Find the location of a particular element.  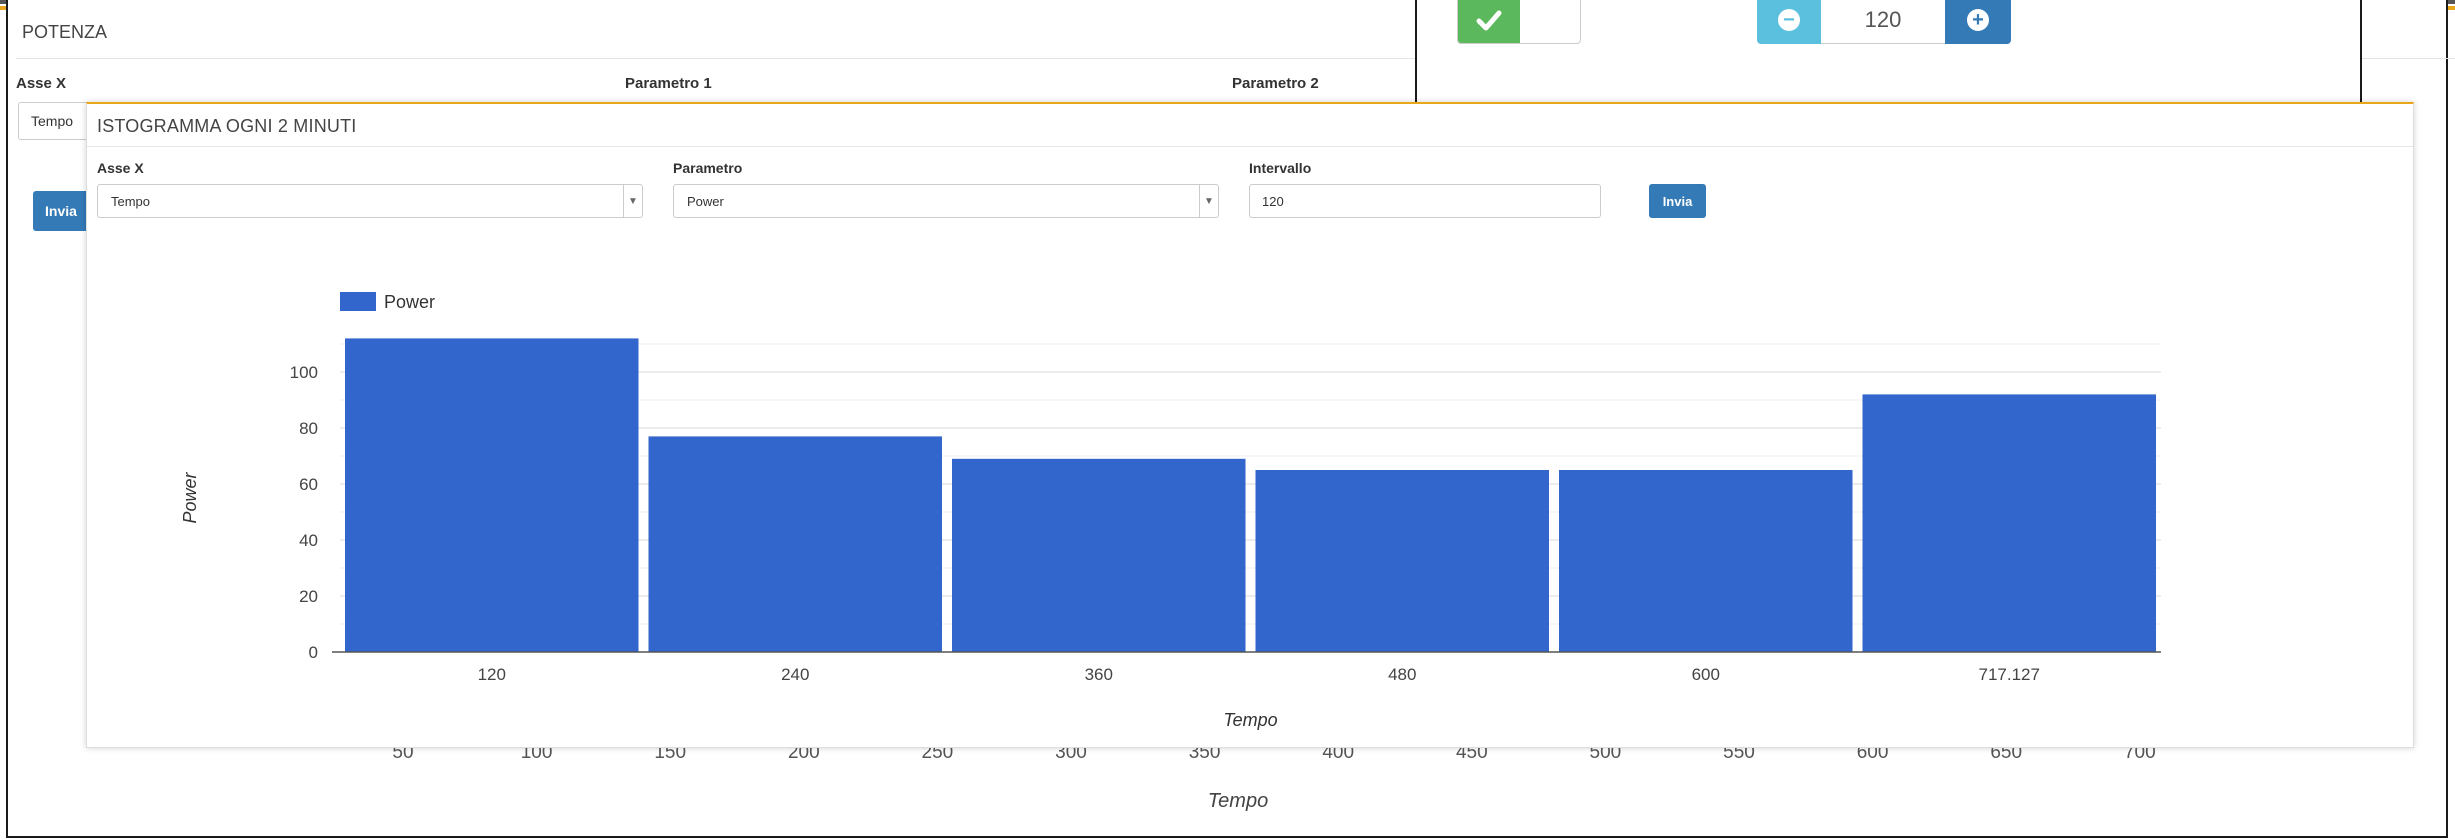

y-tick-label: 60 is located at coordinates (308, 484).